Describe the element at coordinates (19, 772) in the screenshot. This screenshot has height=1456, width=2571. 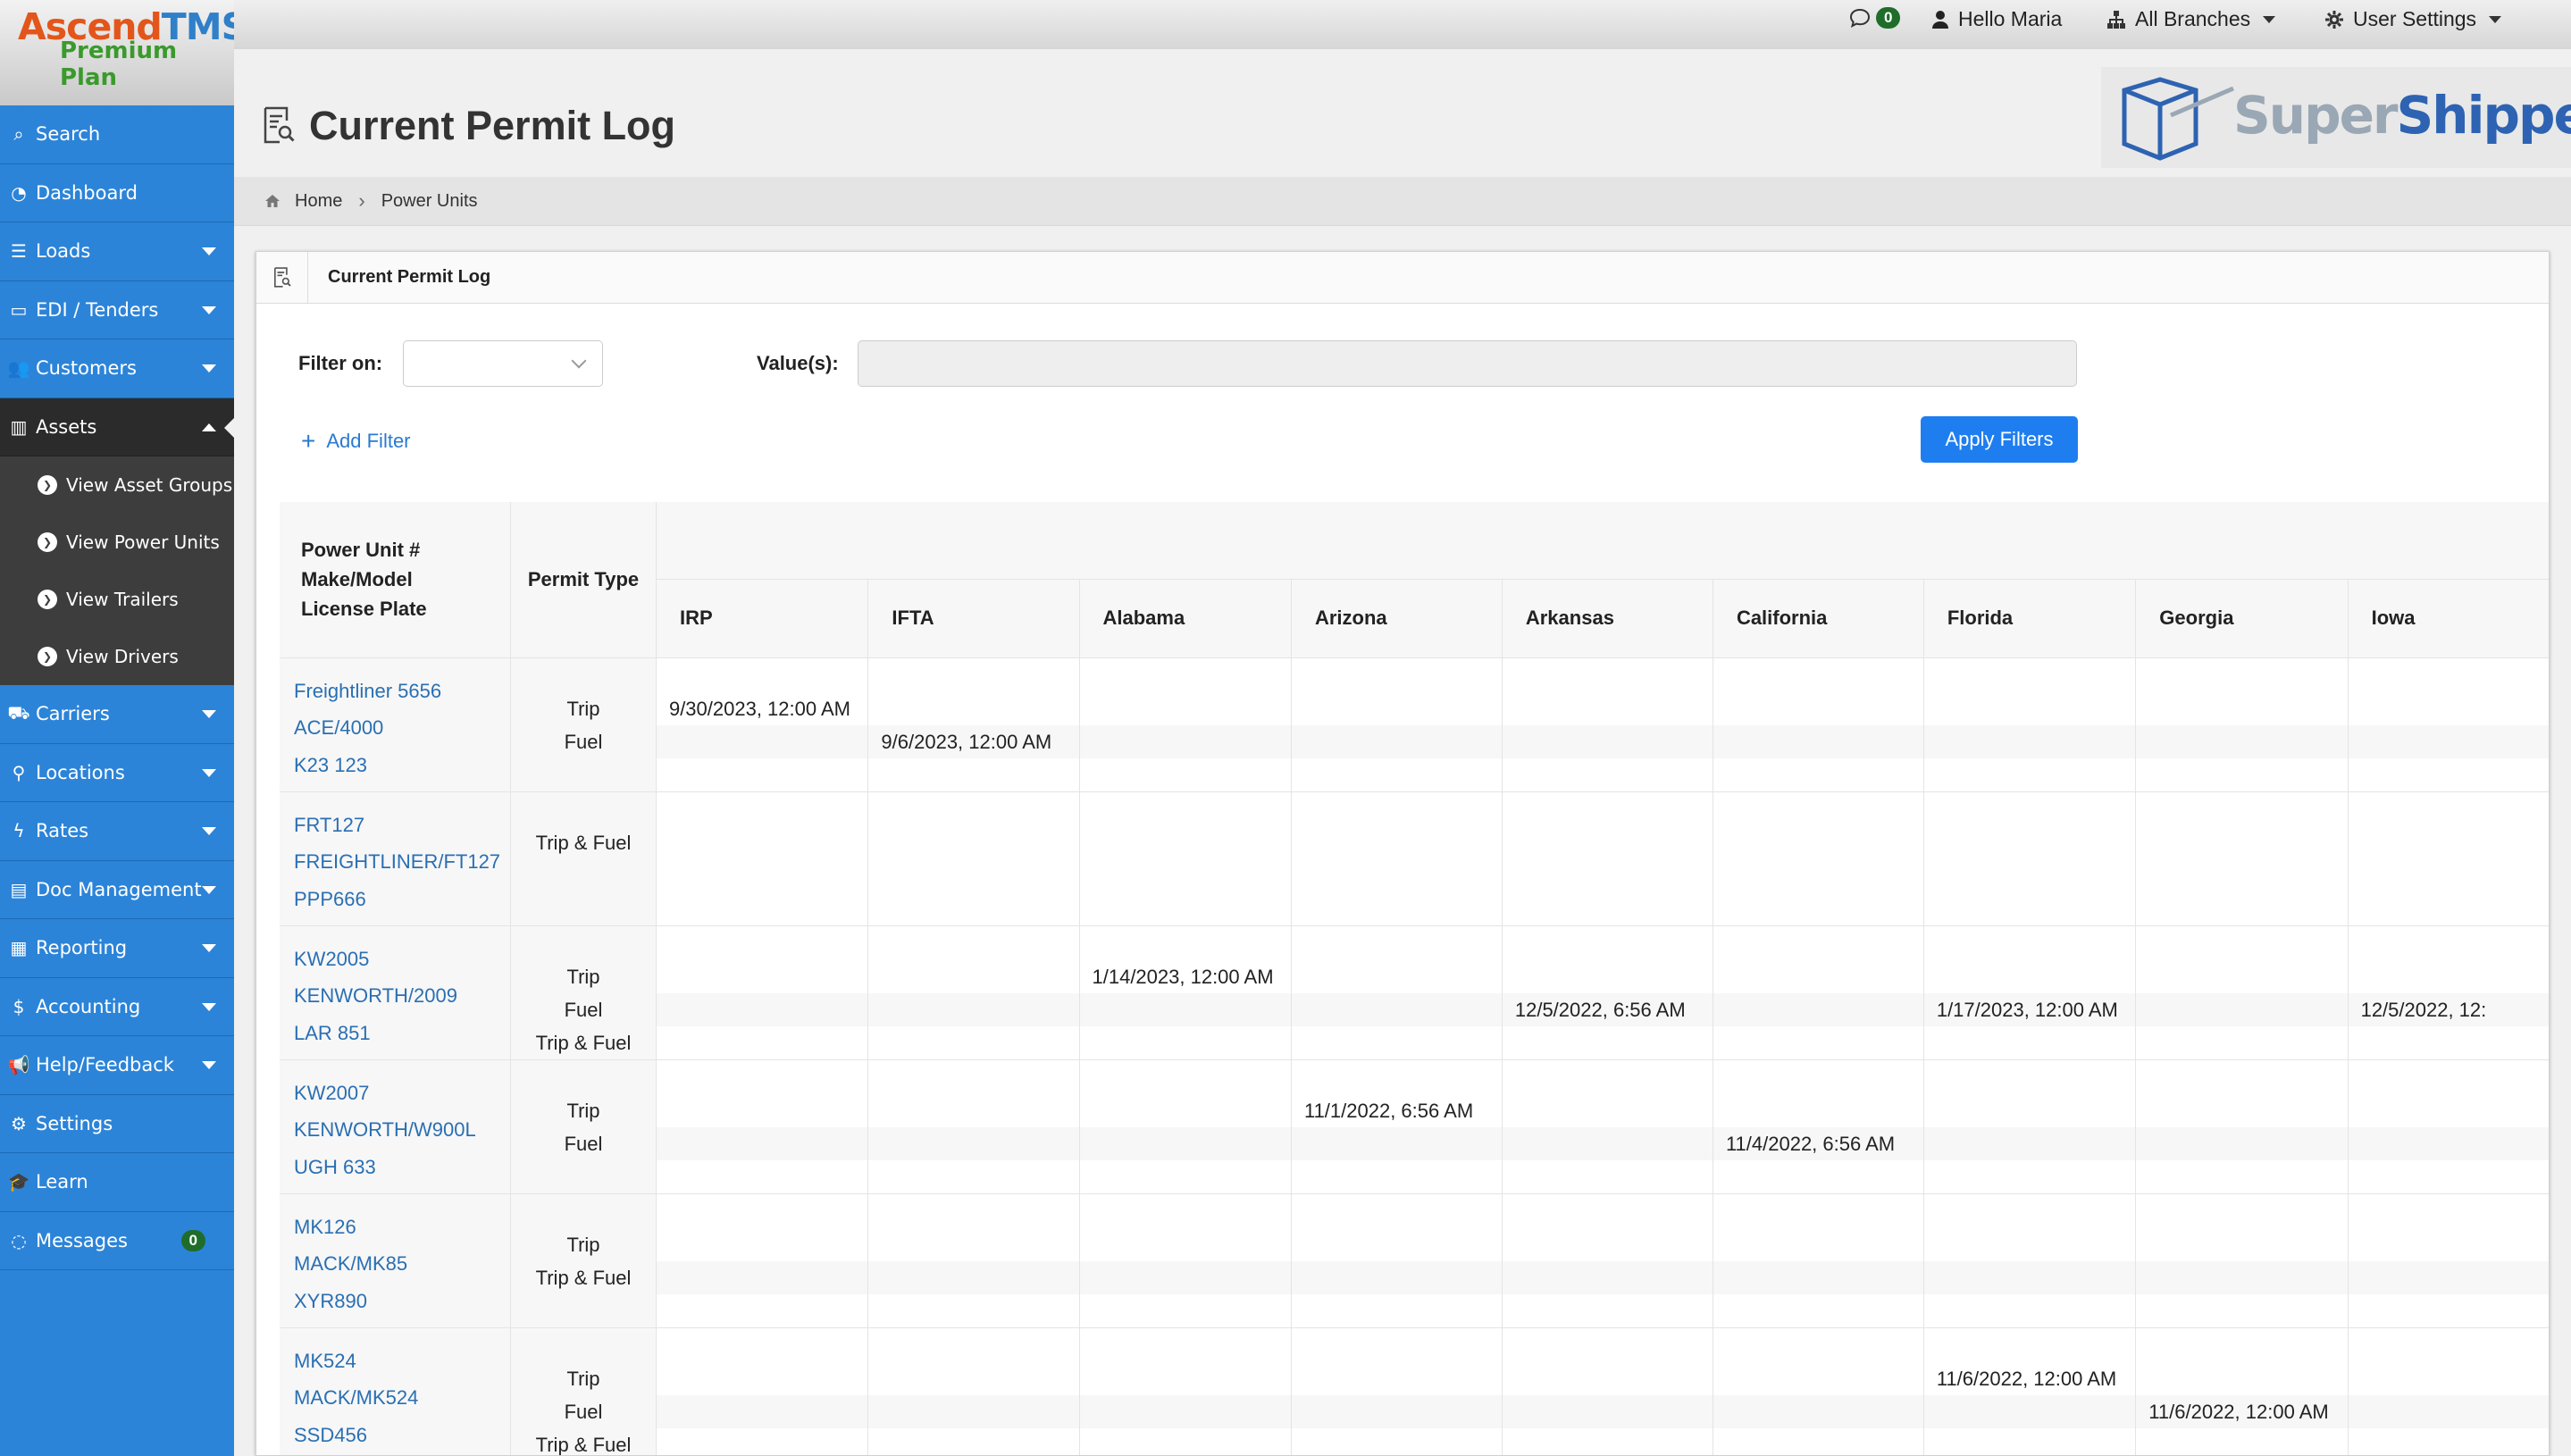
I see `map-marker-icon: ⚲` at that location.